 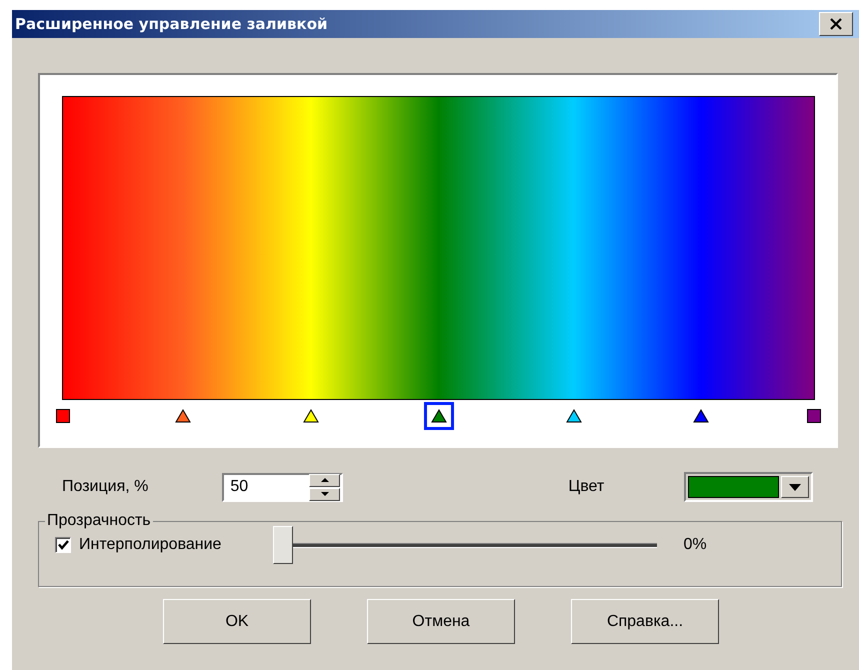 I want to click on close-button, so click(x=836, y=24).